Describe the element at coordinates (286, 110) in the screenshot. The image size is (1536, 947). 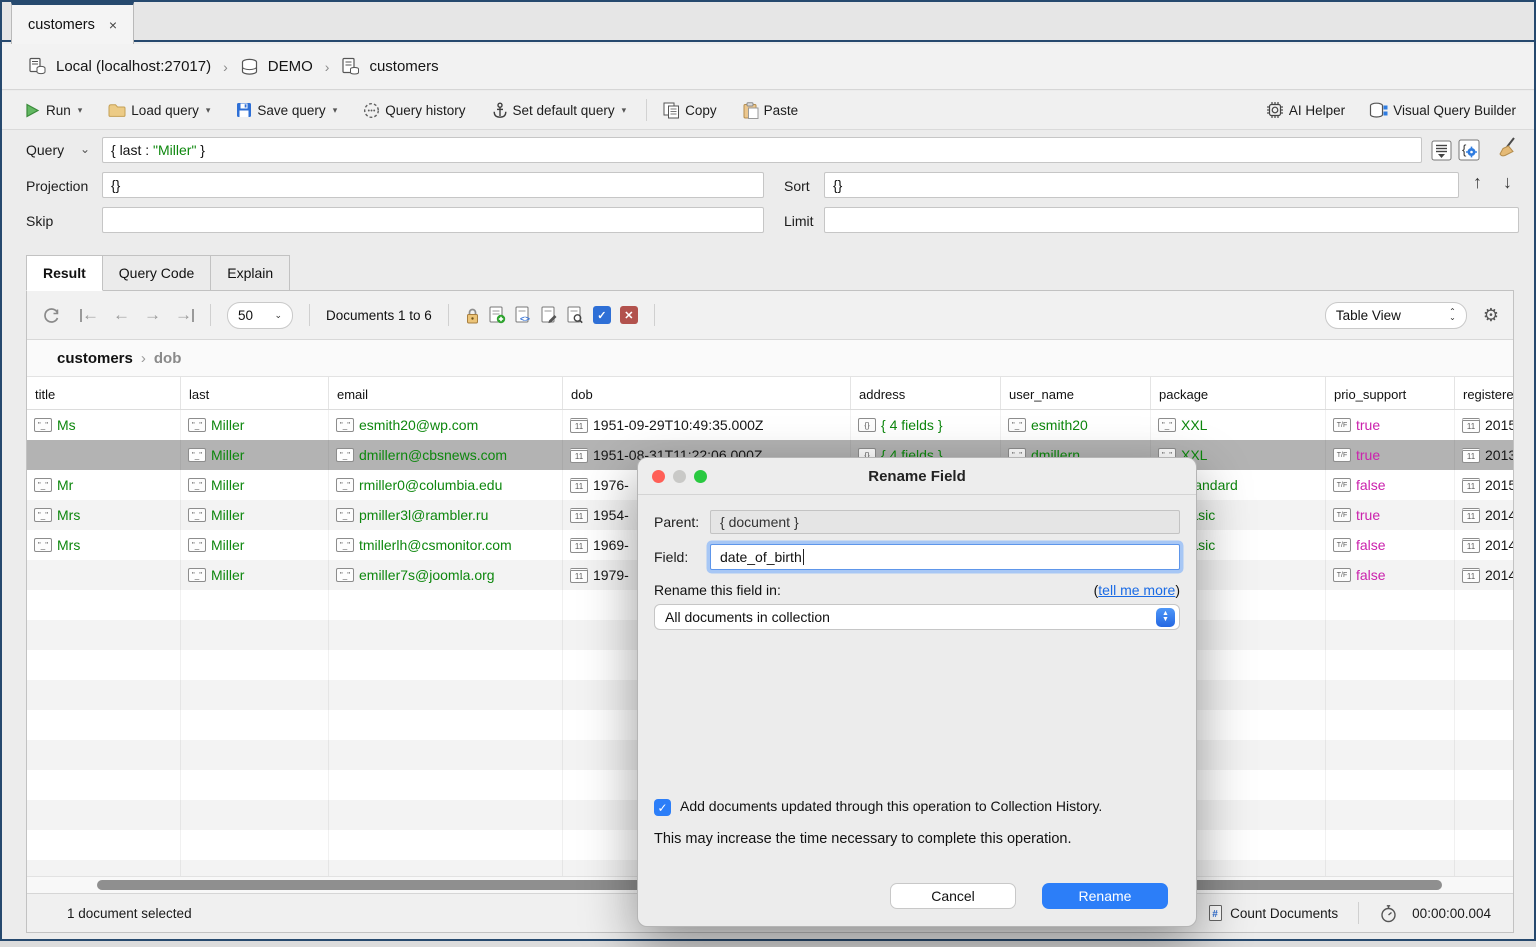
I see `save-query-button: Save query ▾` at that location.